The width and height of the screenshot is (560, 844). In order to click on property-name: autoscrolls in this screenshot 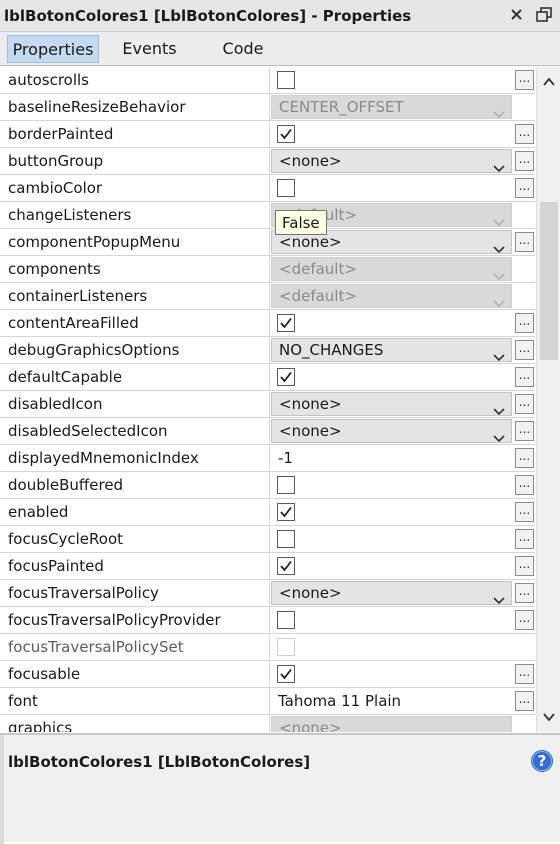, I will do `click(135, 80)`.